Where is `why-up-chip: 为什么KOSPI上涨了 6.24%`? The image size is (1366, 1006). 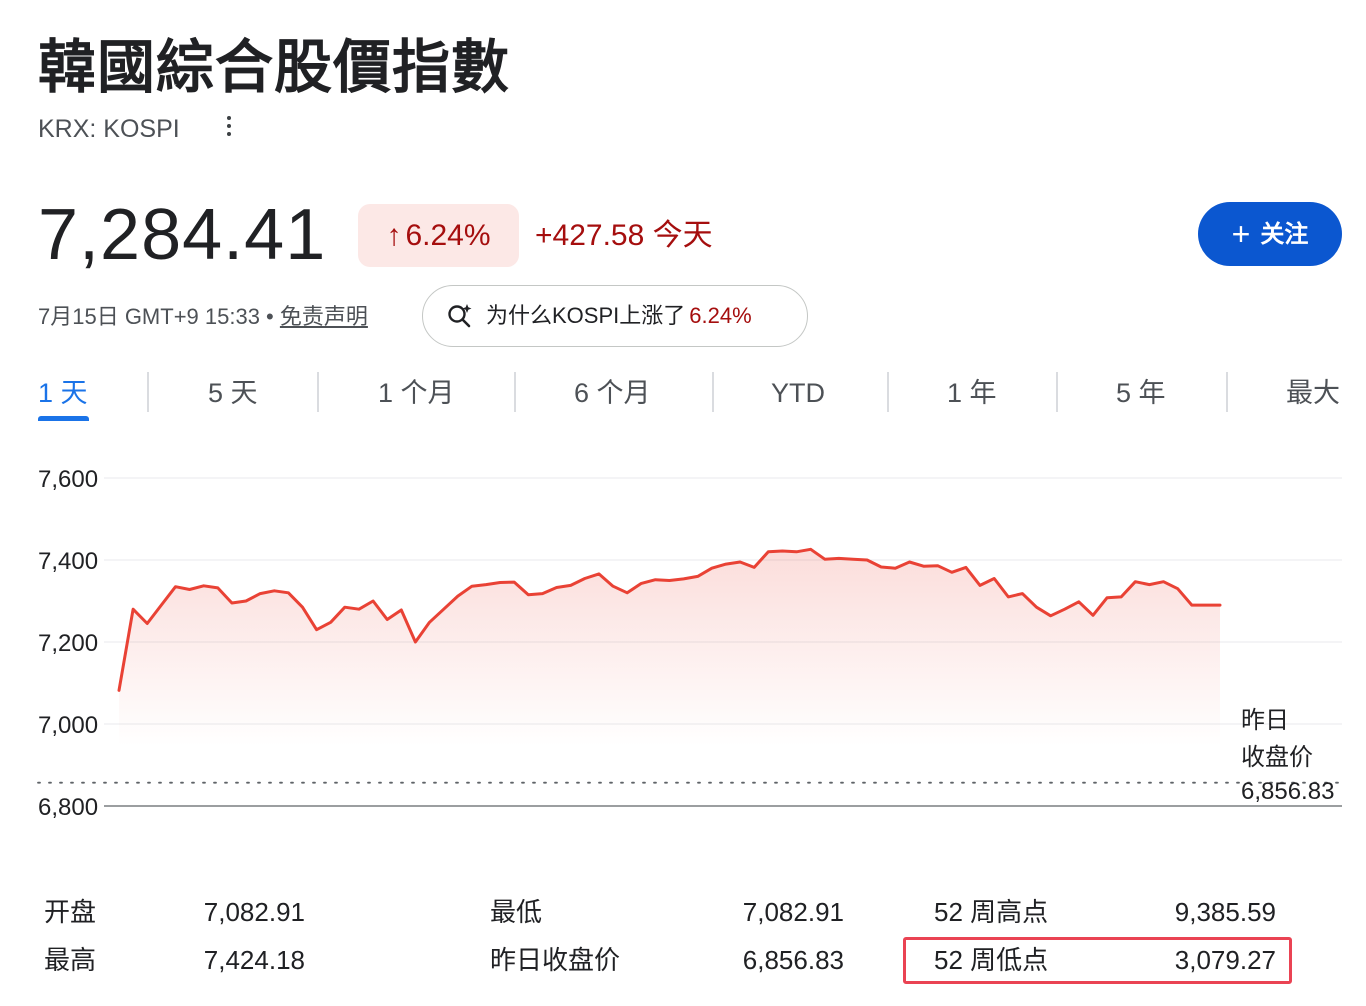 why-up-chip: 为什么KOSPI上涨了 6.24% is located at coordinates (615, 316).